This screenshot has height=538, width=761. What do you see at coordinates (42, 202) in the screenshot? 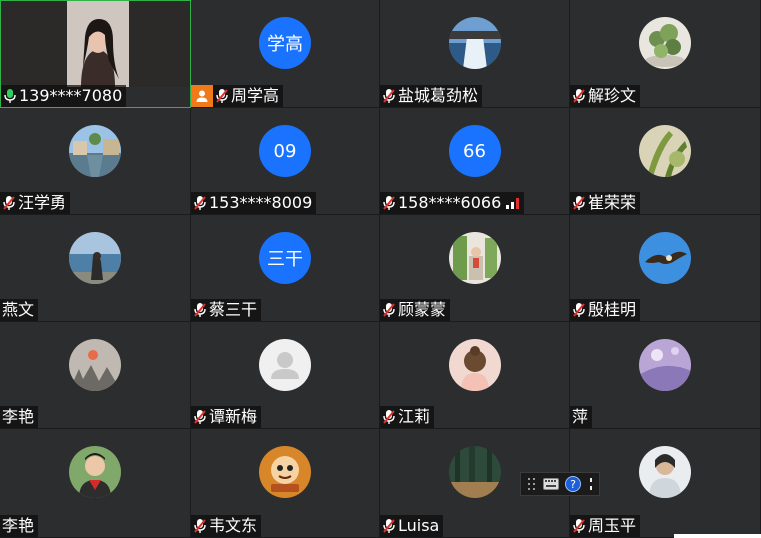
I see `participant-name: 汪学勇` at bounding box center [42, 202].